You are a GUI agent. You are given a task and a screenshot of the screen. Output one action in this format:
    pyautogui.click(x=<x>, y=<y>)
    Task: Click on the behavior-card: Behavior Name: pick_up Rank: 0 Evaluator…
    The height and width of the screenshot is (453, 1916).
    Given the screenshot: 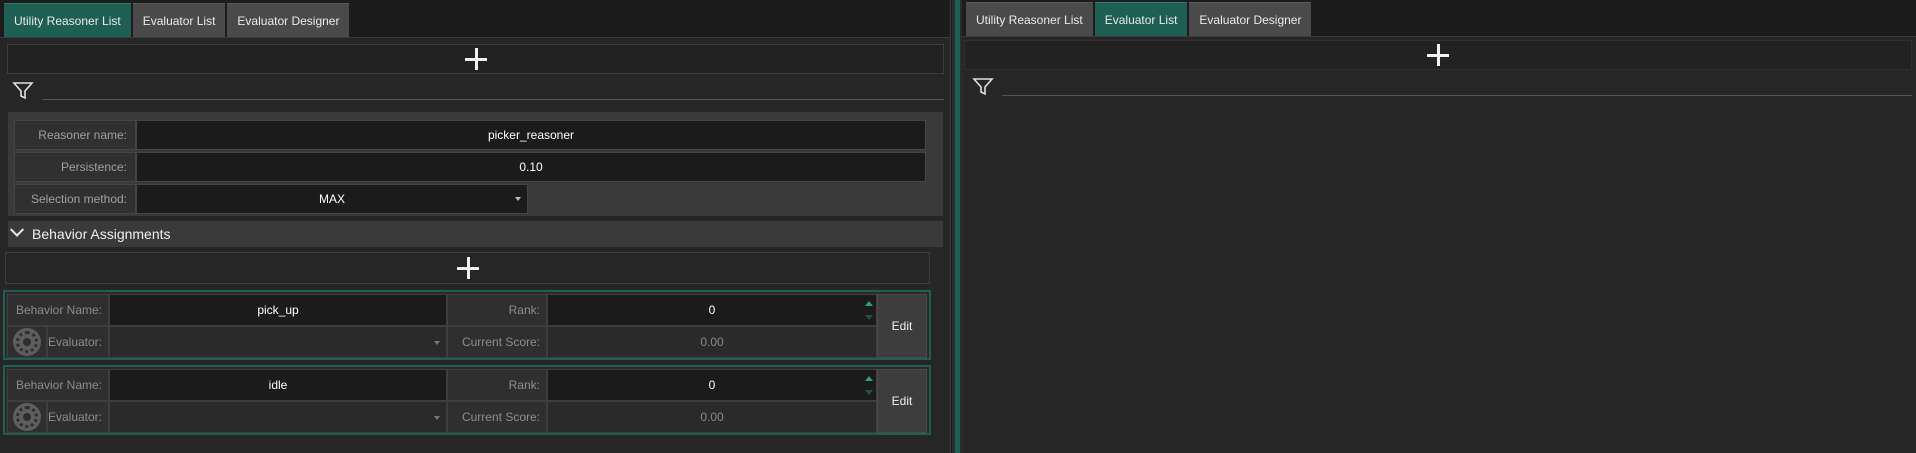 What is the action you would take?
    pyautogui.click(x=467, y=325)
    